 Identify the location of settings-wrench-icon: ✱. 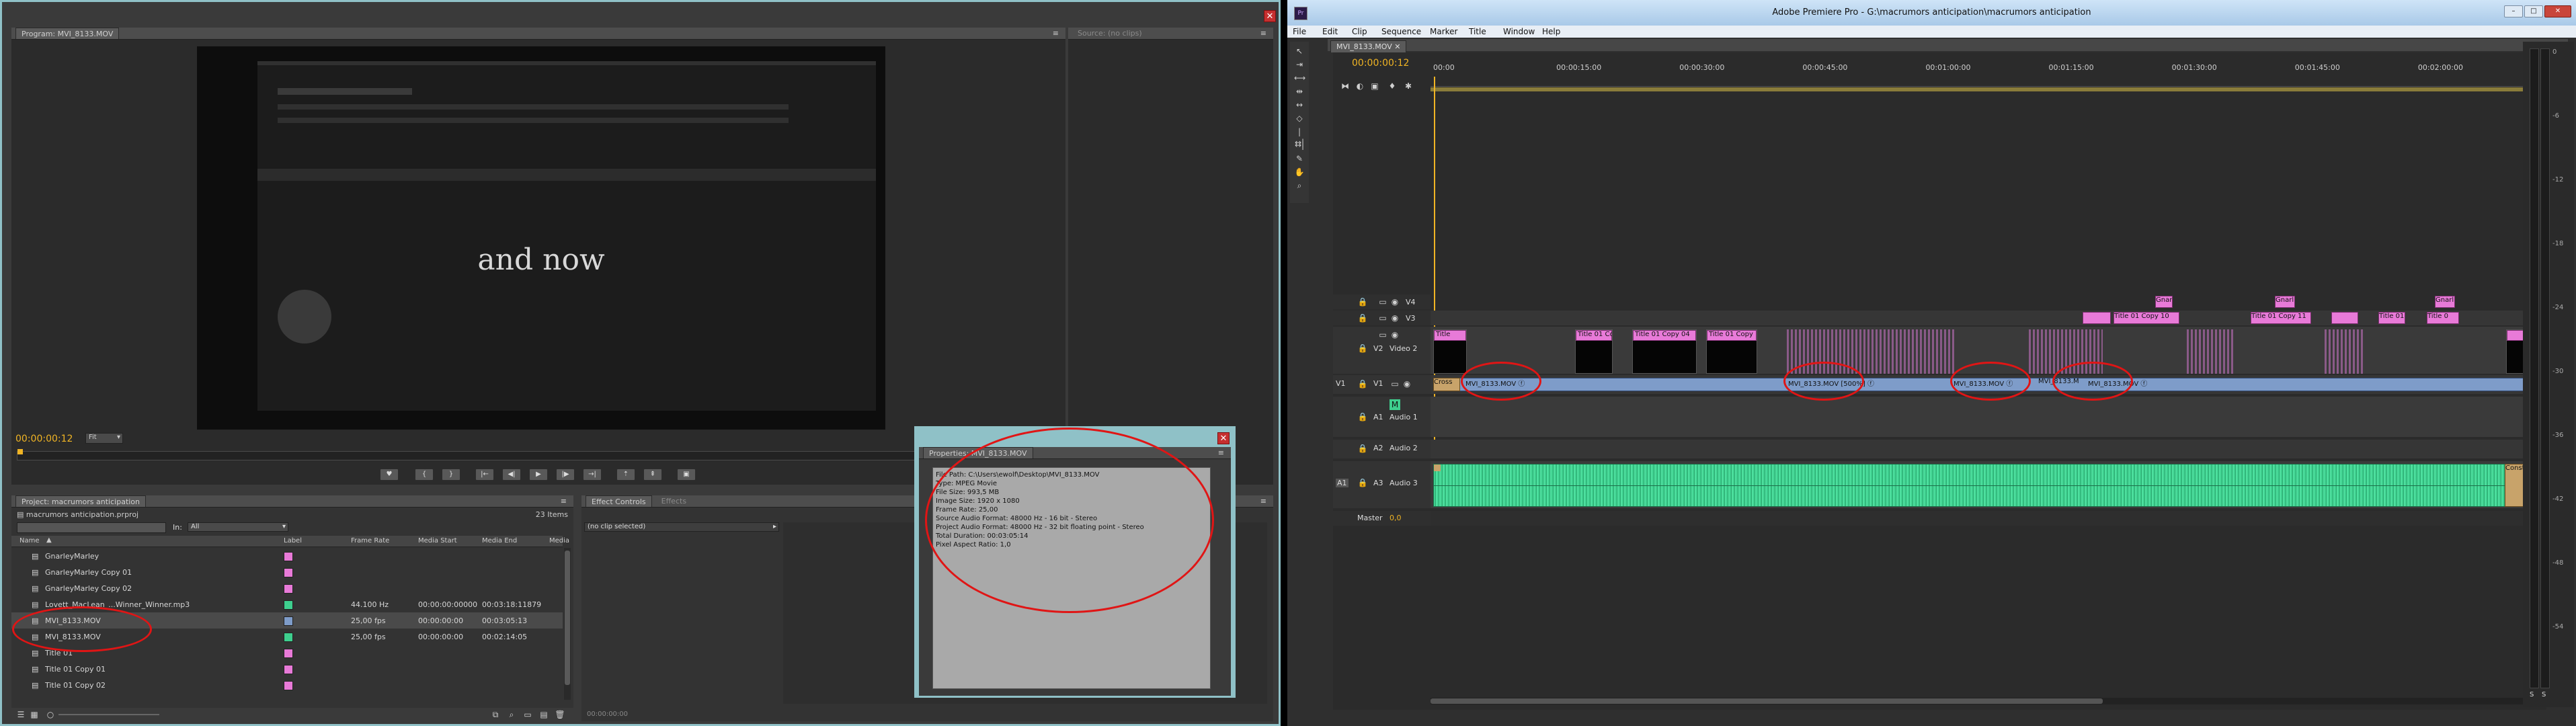
(1408, 86).